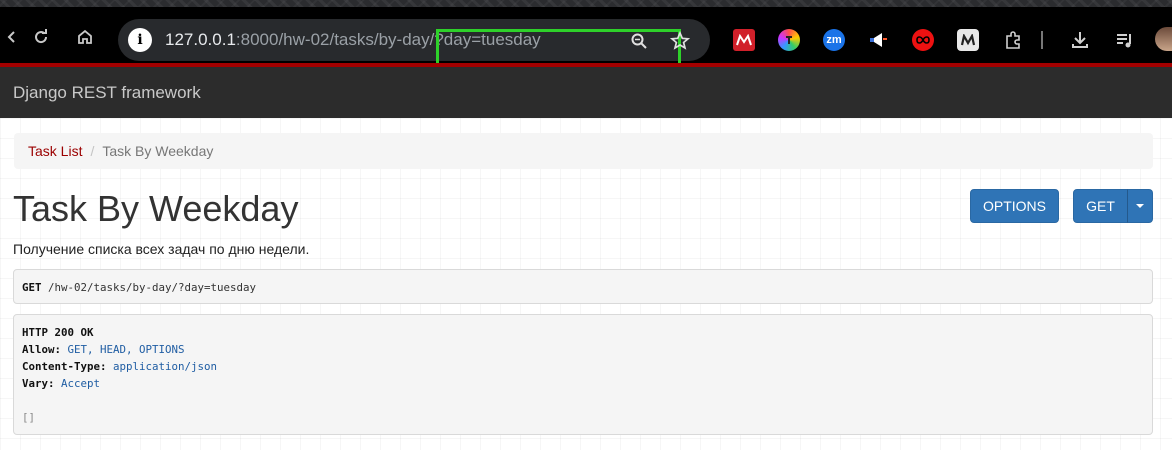 The image size is (1172, 450). What do you see at coordinates (1013, 40) in the screenshot?
I see `extensions-icon` at bounding box center [1013, 40].